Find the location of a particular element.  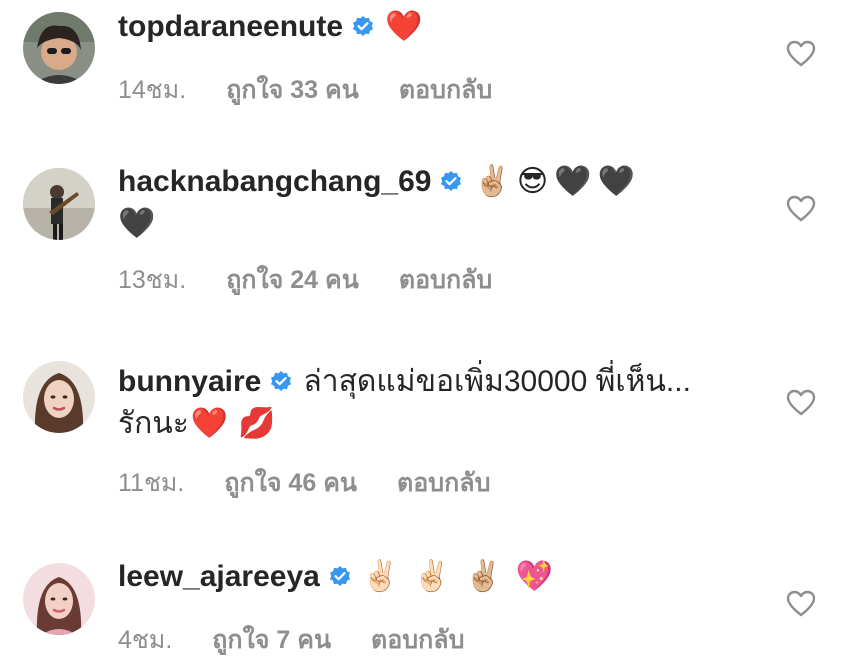

emoji-kiss-mark: 💋 is located at coordinates (257, 423).